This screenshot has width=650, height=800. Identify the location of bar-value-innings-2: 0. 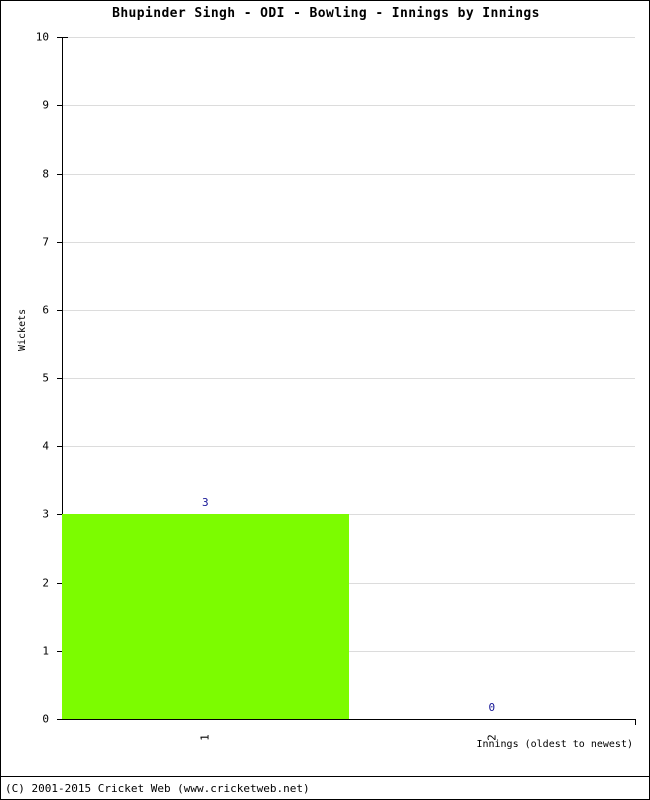
(492, 707).